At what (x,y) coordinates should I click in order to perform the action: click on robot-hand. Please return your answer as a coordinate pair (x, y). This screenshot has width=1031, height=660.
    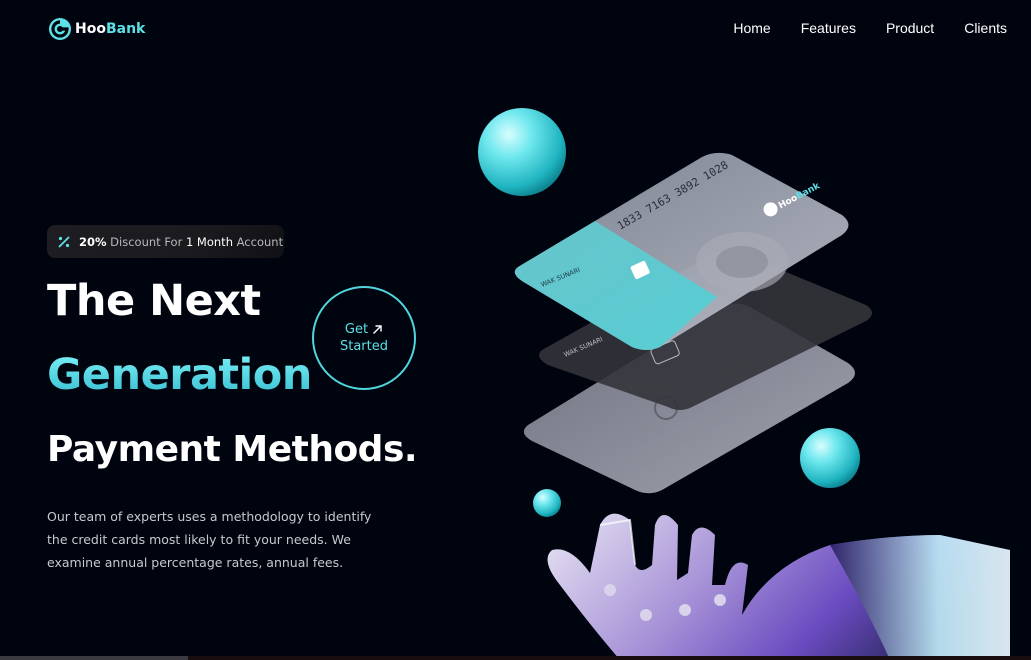
    Looking at the image, I should click on (778, 586).